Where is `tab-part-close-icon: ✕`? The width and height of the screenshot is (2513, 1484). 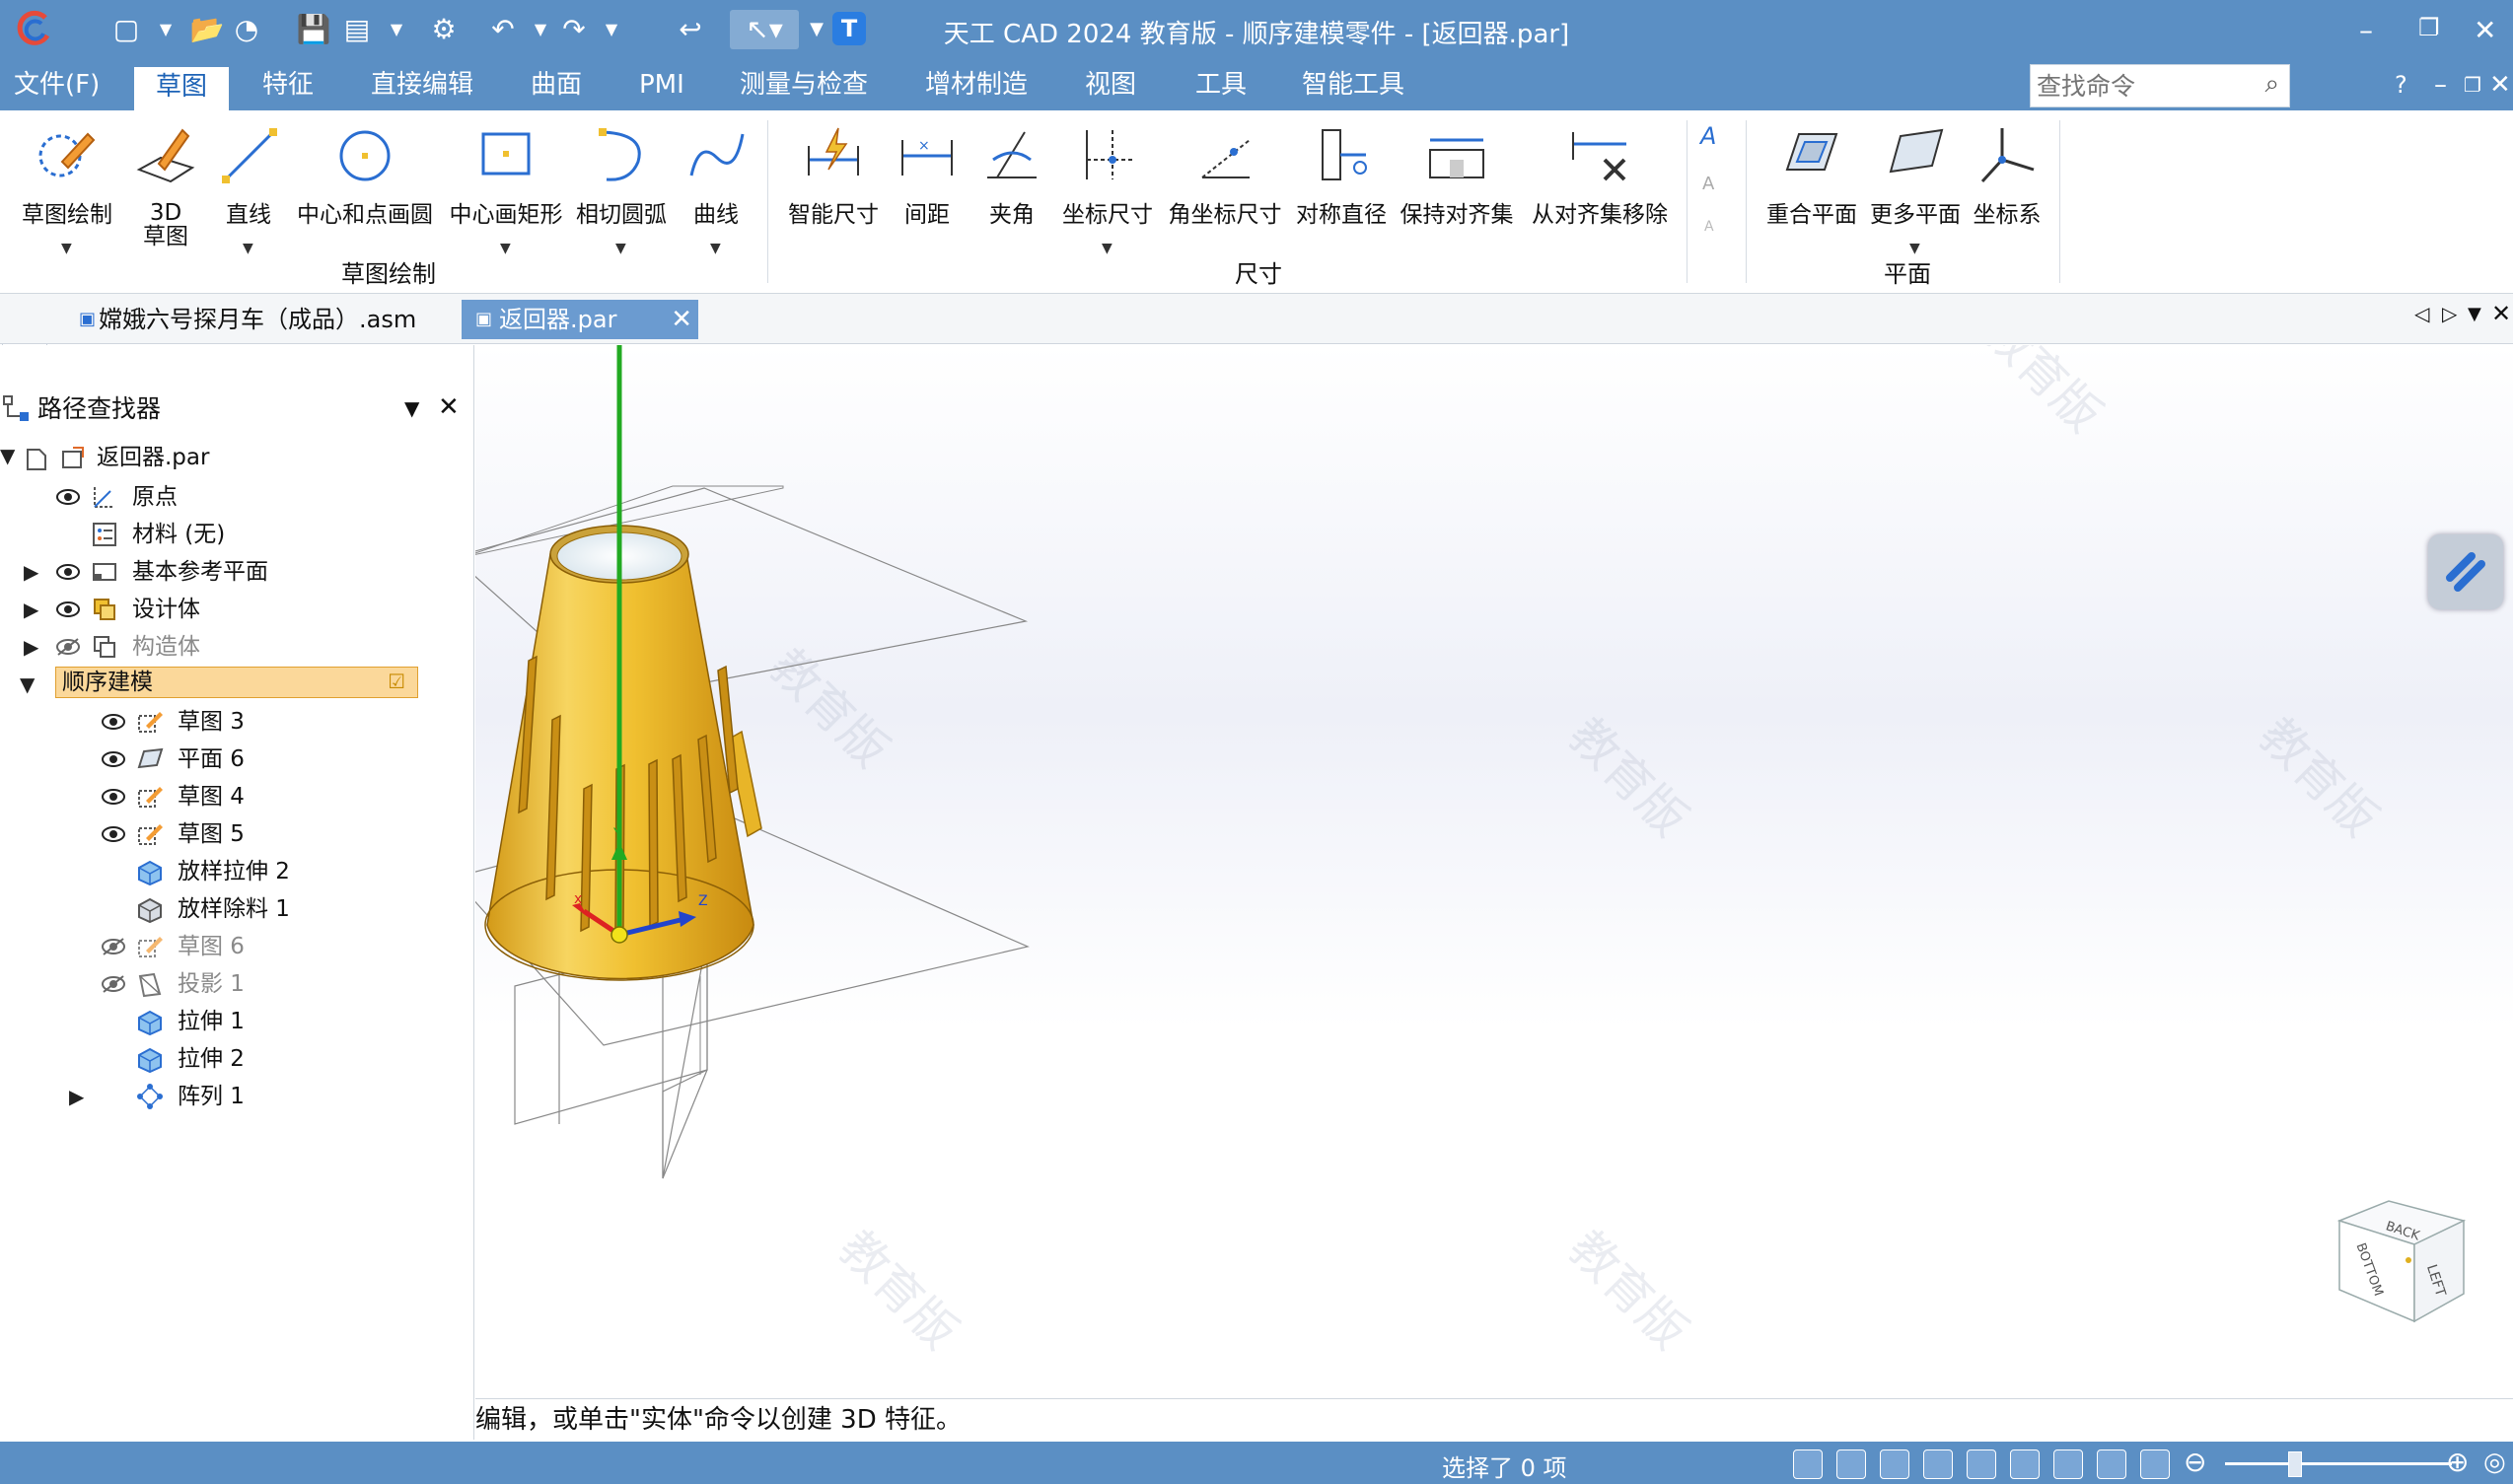
tab-part-close-icon: ✕ is located at coordinates (682, 319).